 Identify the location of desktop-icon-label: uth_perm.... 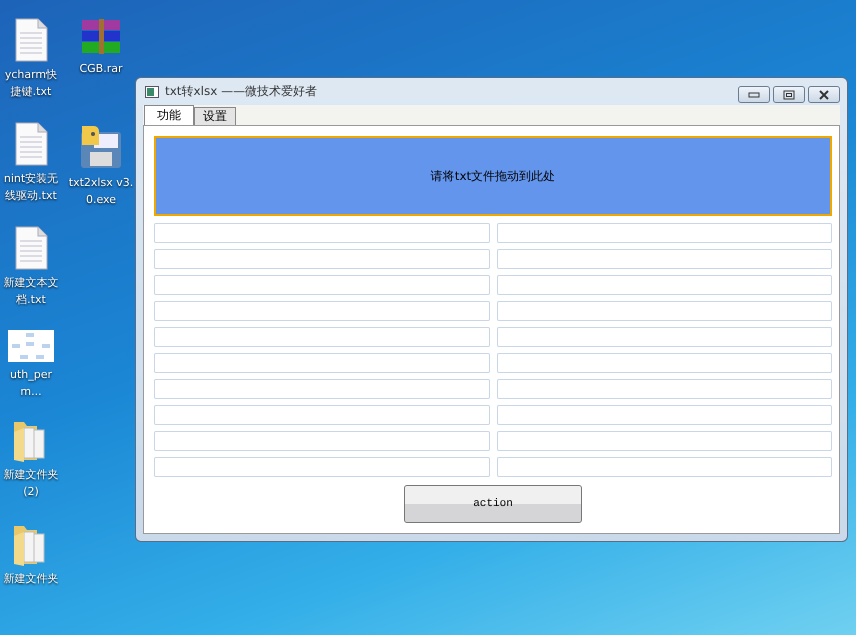
(31, 383).